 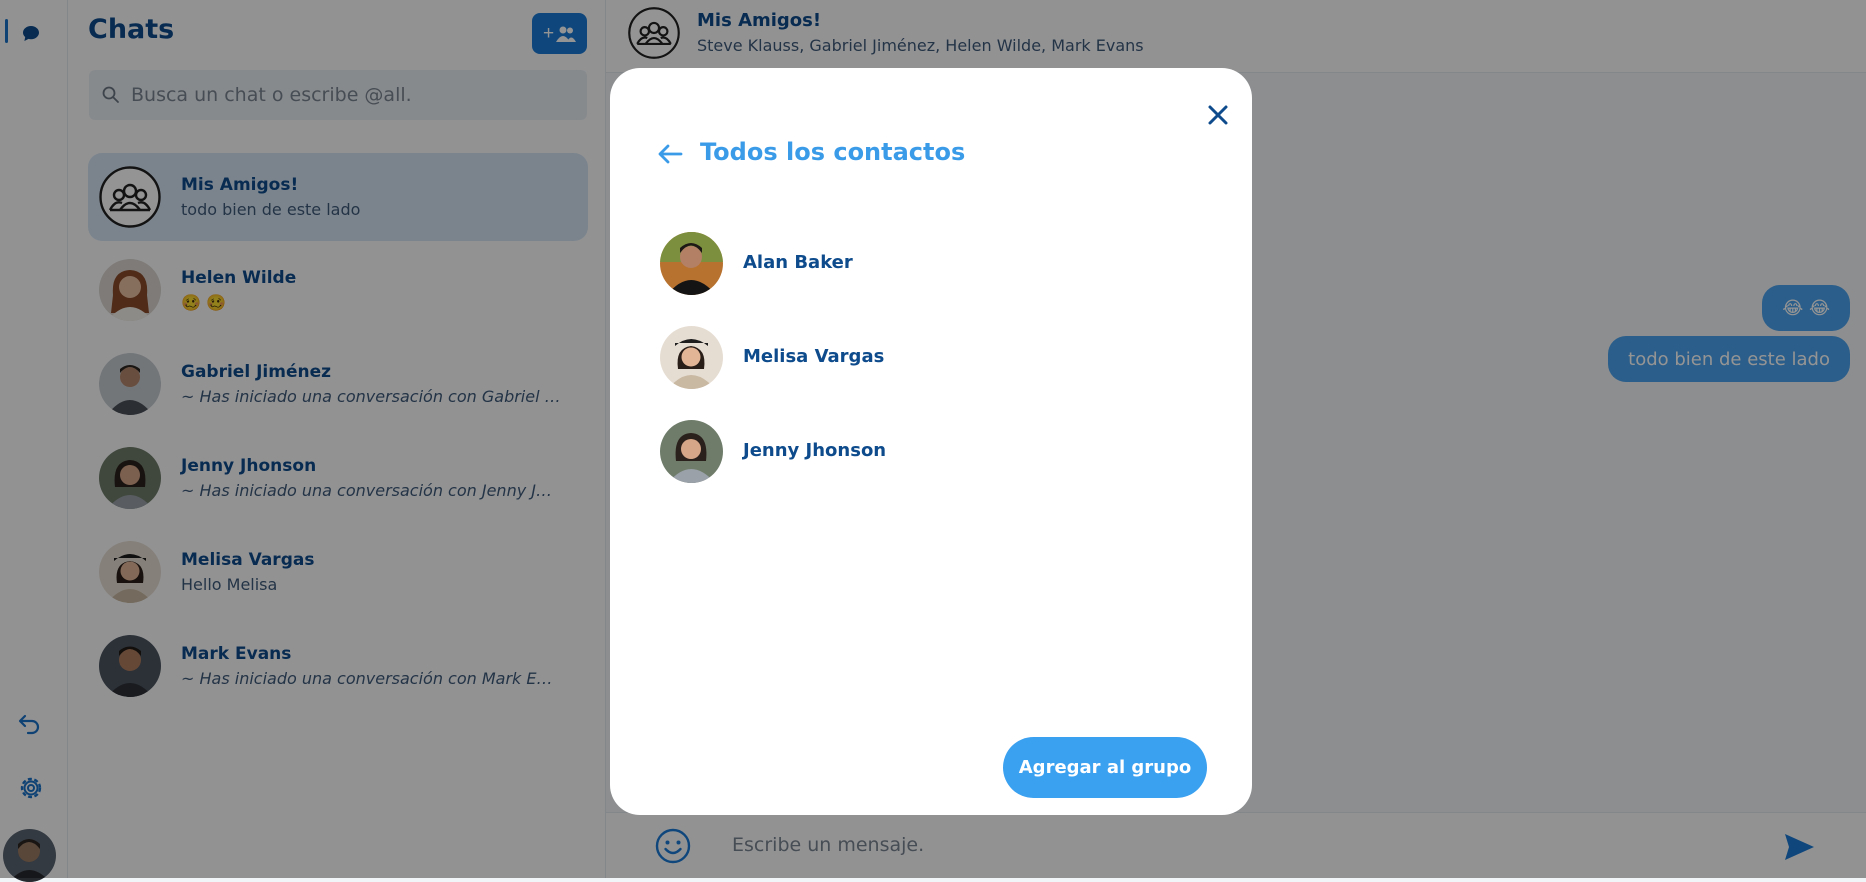 I want to click on back-button, so click(x=670, y=154).